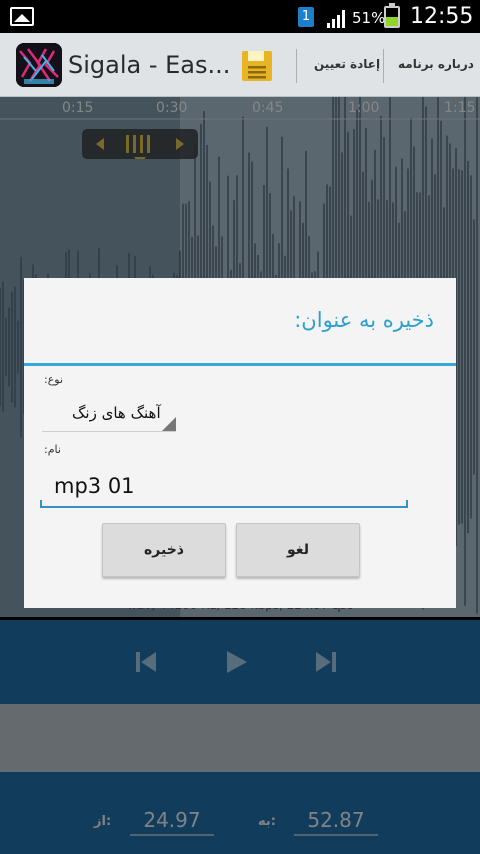 Image resolution: width=480 pixels, height=854 pixels. What do you see at coordinates (392, 15) in the screenshot?
I see `battery-icon` at bounding box center [392, 15].